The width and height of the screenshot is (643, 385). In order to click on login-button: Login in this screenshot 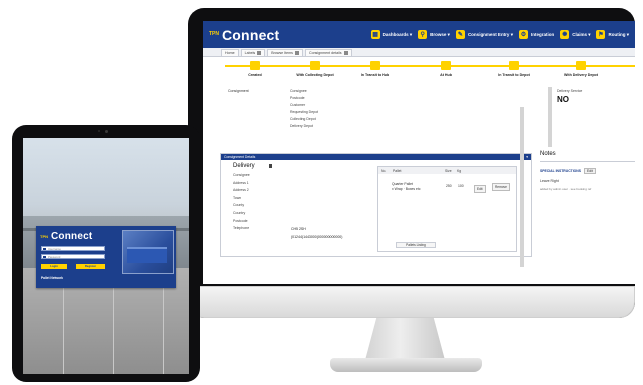, I will do `click(54, 266)`.